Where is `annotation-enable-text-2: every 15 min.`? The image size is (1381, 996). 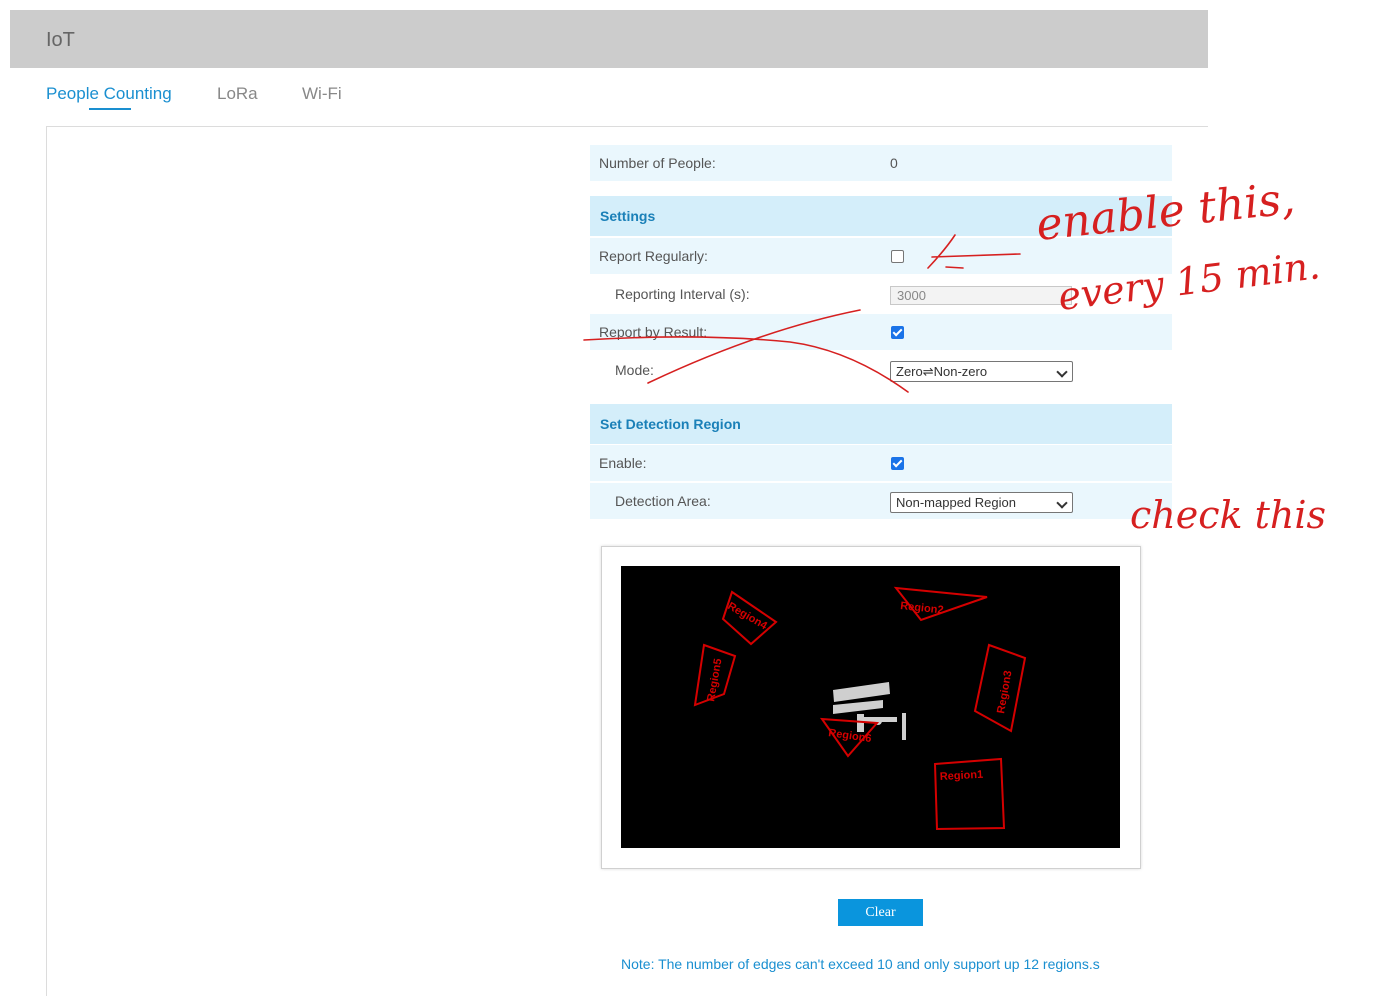 annotation-enable-text-2: every 15 min. is located at coordinates (1189, 281).